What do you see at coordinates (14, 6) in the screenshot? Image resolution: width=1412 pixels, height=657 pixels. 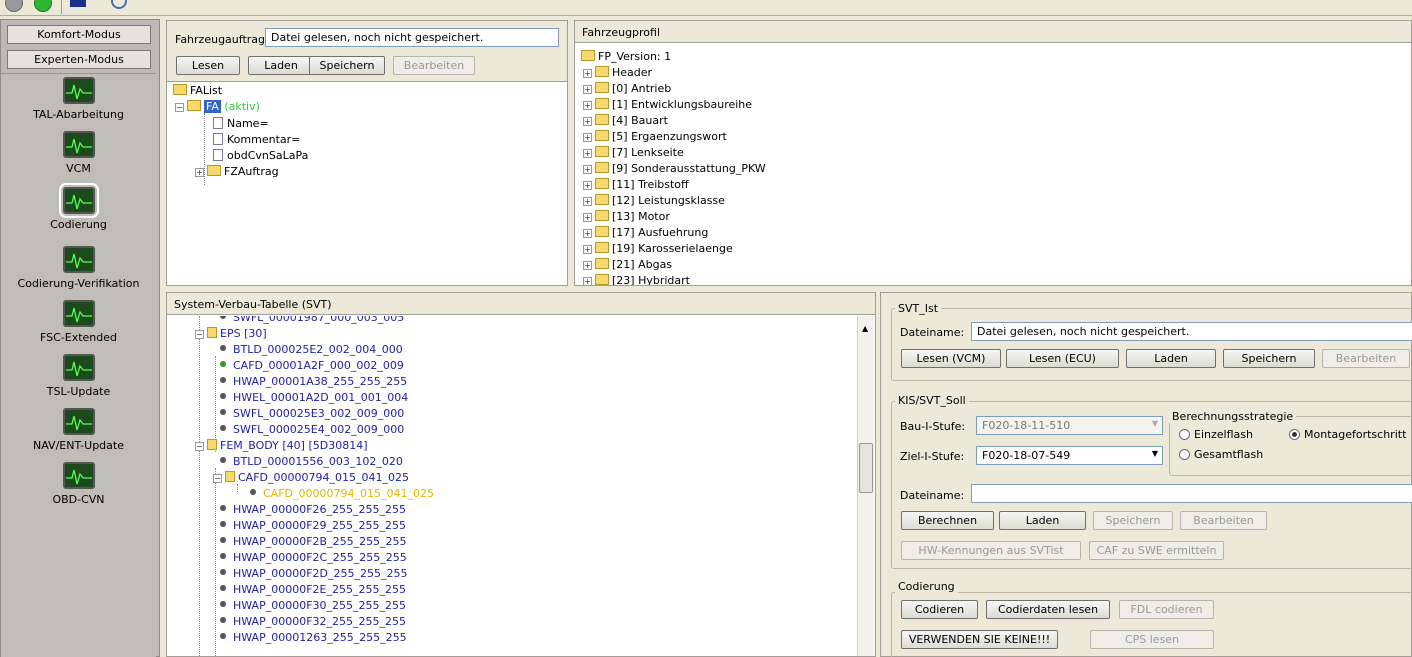 I see `back-icon` at bounding box center [14, 6].